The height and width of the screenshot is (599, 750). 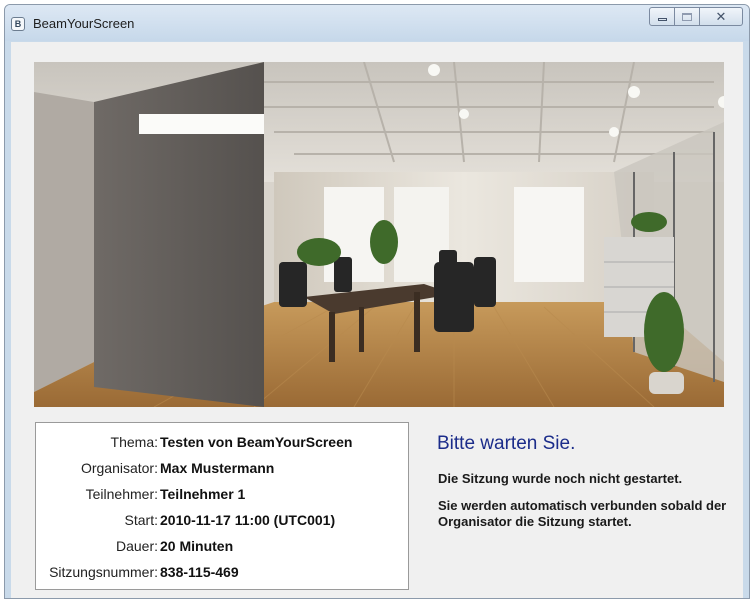 I want to click on duration-value: 20 Minuten, so click(x=197, y=546).